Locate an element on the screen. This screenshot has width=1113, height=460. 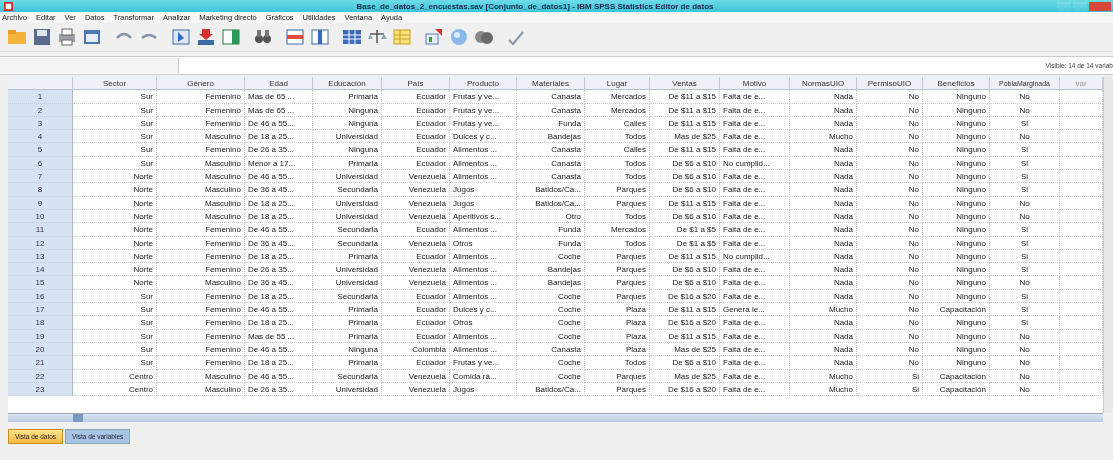
column-header: Producto is located at coordinates (483, 84).